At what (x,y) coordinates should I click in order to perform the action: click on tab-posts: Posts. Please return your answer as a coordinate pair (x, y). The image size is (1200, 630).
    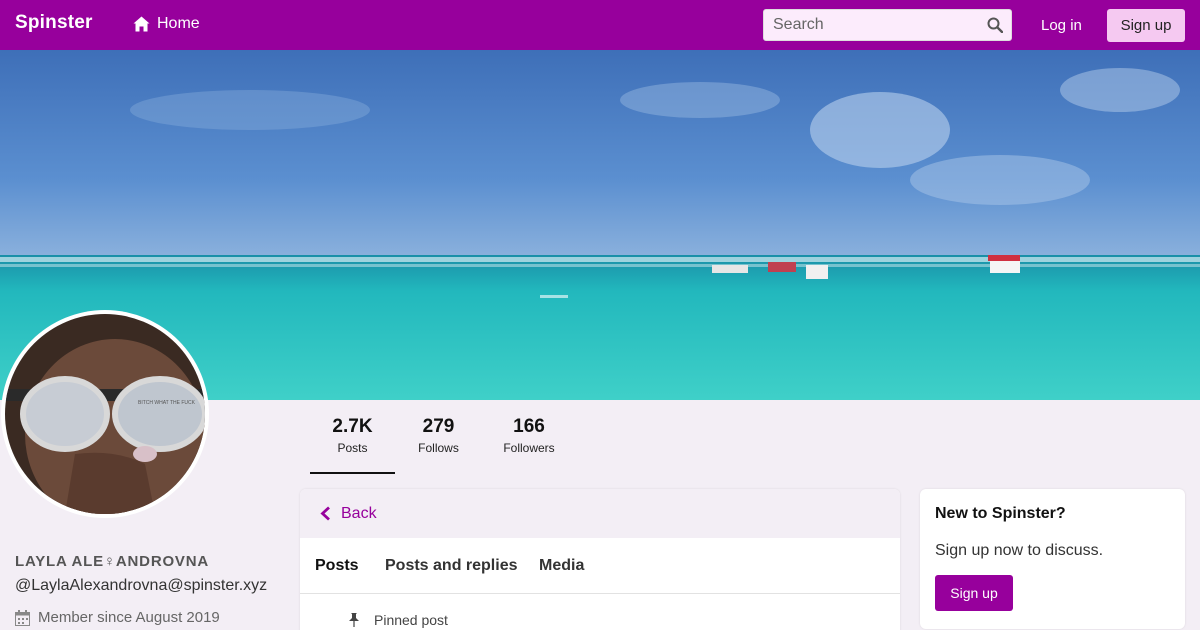
    Looking at the image, I should click on (337, 566).